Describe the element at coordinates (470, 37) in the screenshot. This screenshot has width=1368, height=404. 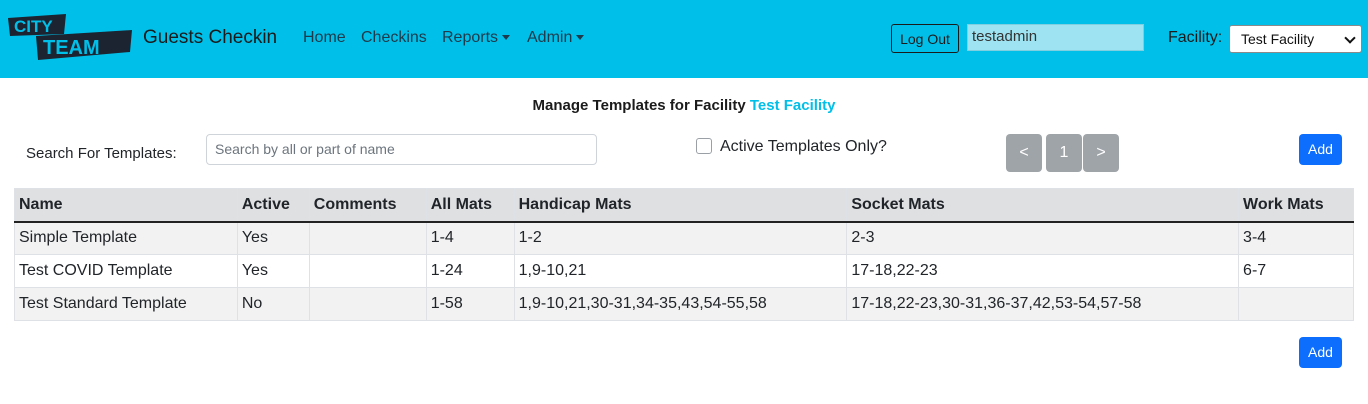
I see `nav-reports-label: Reports` at that location.